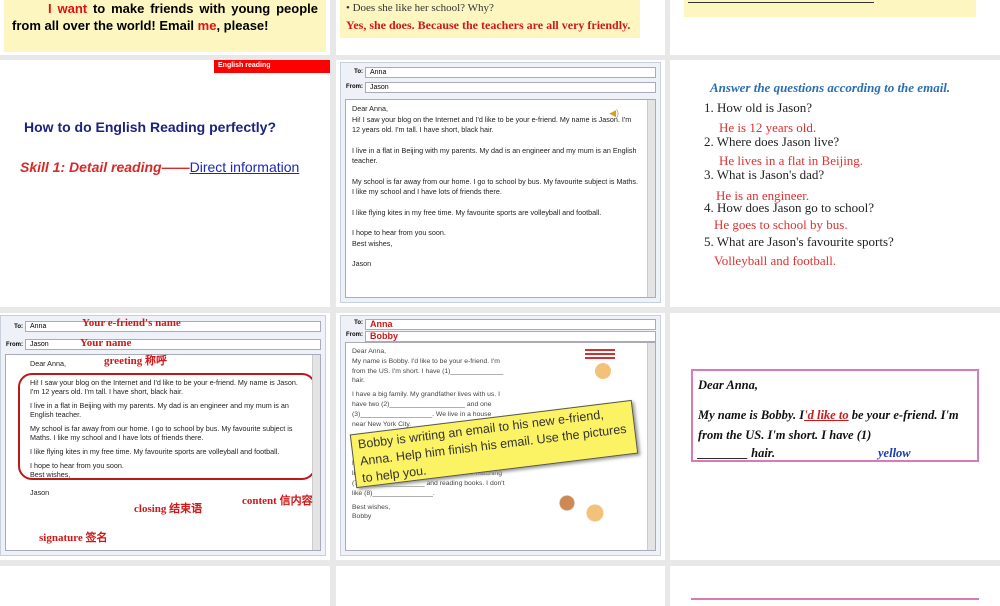 The image size is (1000, 606). Describe the element at coordinates (136, 361) in the screenshot. I see `annotation: greeting 称呼` at that location.